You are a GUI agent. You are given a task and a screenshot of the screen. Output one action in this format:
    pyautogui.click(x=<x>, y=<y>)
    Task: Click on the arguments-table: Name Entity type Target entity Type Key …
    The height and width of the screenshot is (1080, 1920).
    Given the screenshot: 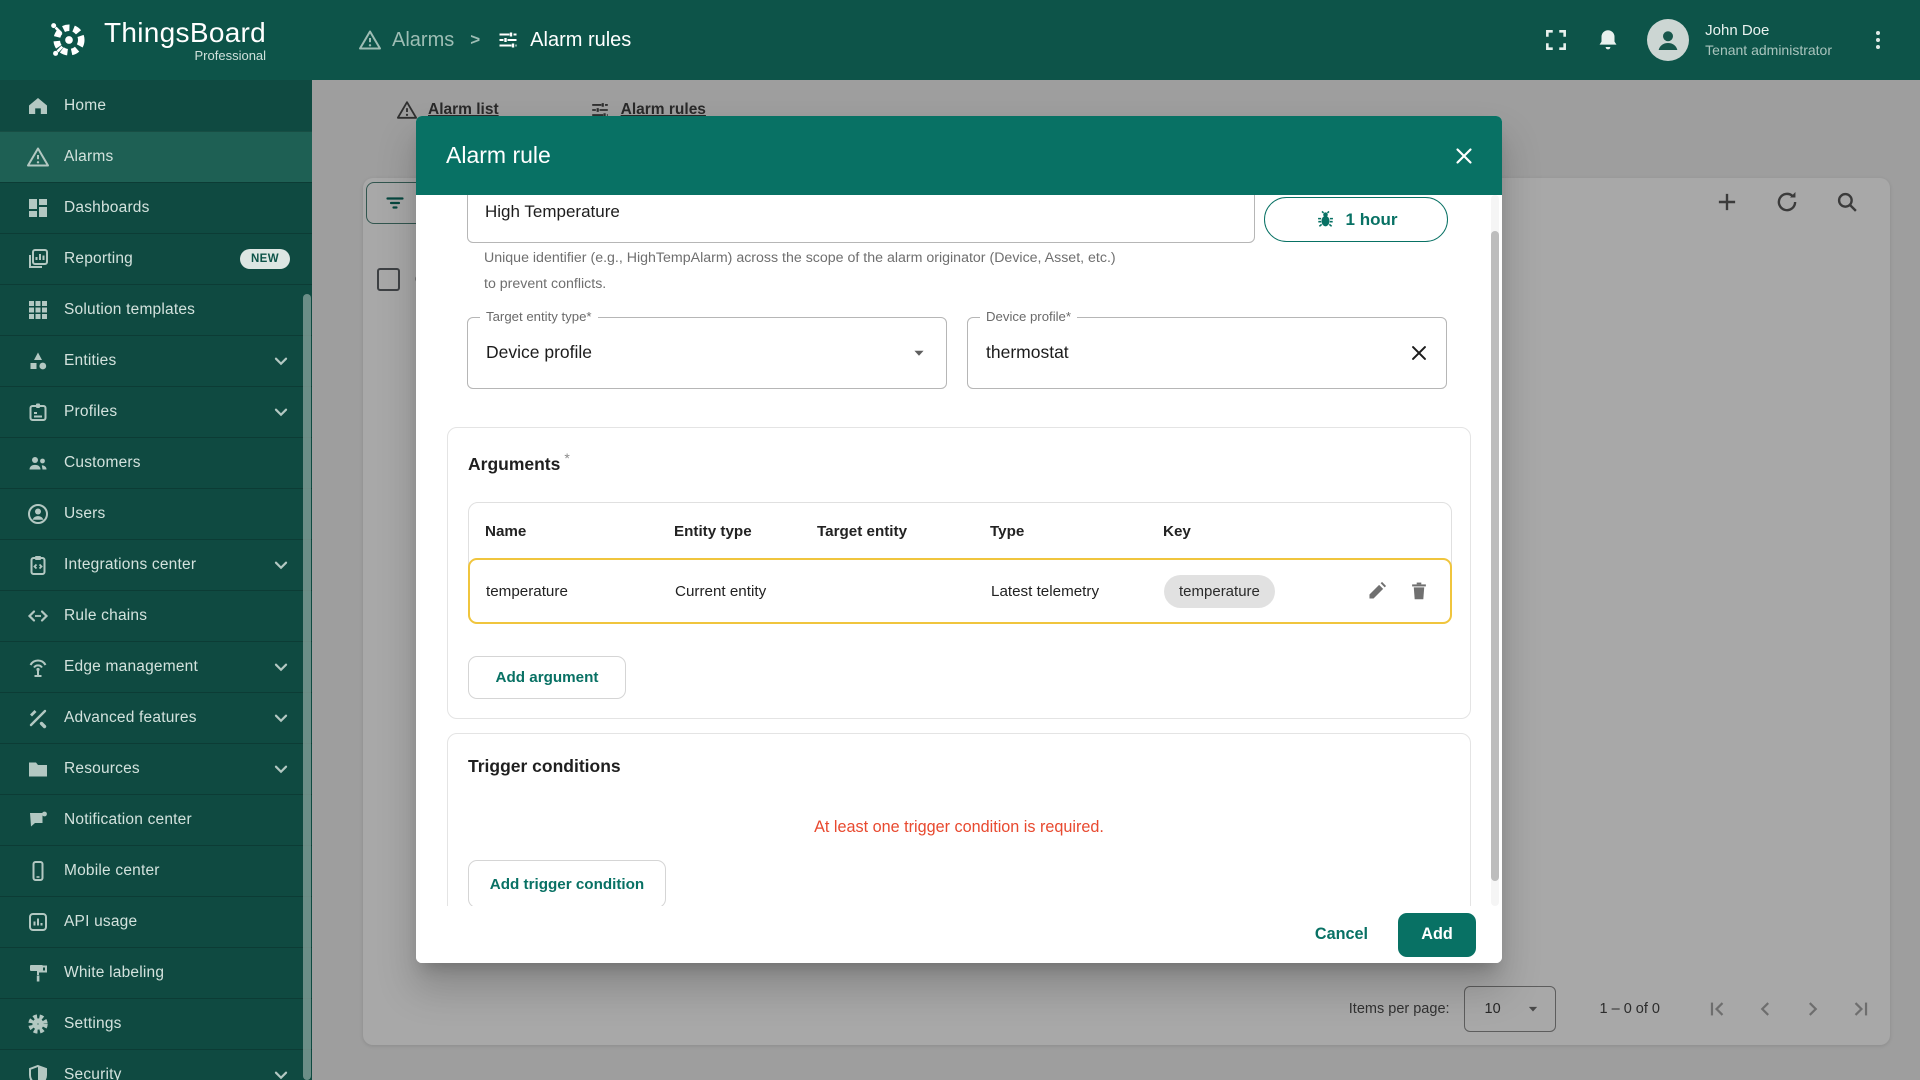 What is the action you would take?
    pyautogui.click(x=960, y=563)
    